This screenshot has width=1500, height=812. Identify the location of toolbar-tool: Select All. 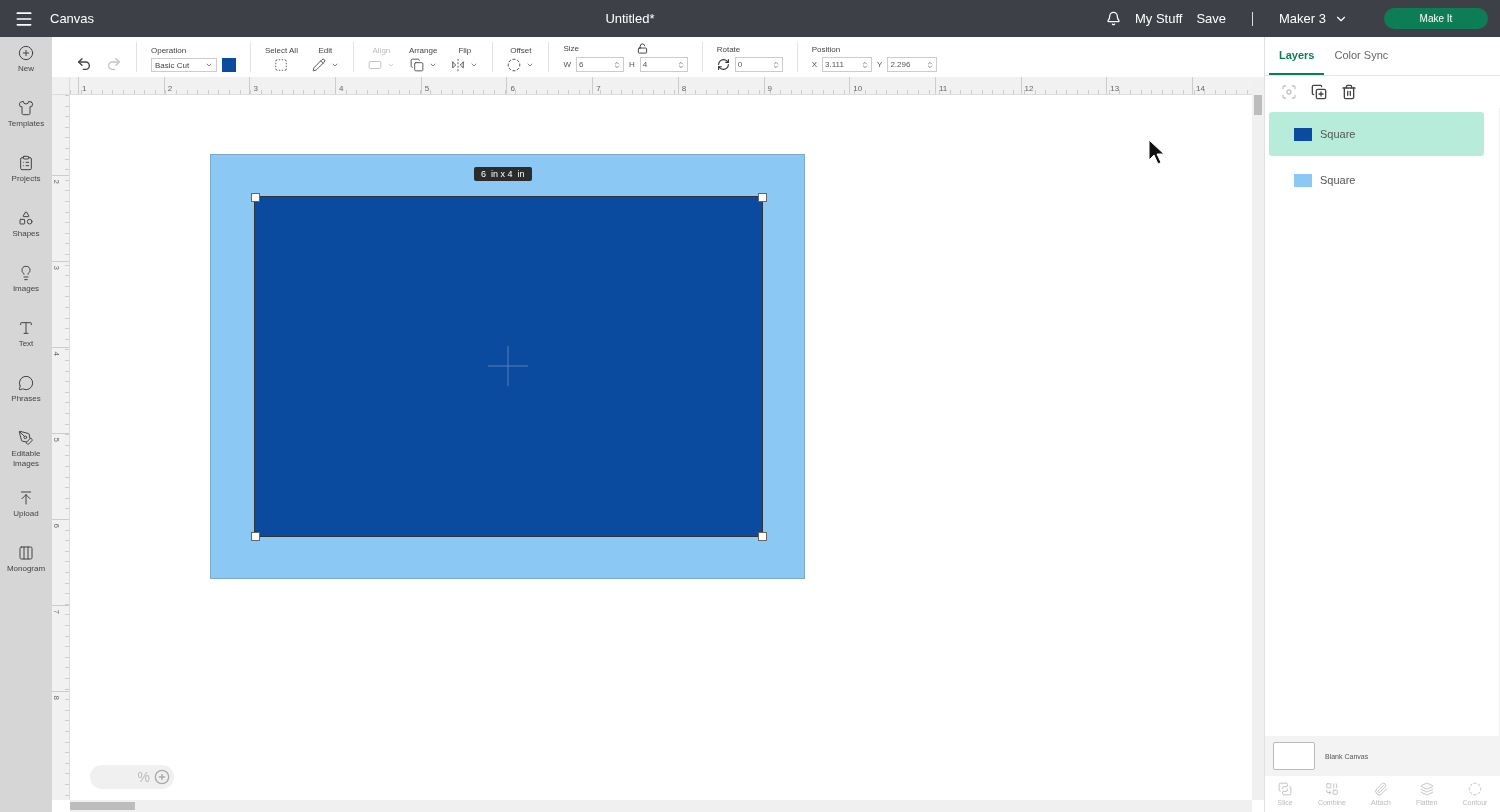
(281, 59).